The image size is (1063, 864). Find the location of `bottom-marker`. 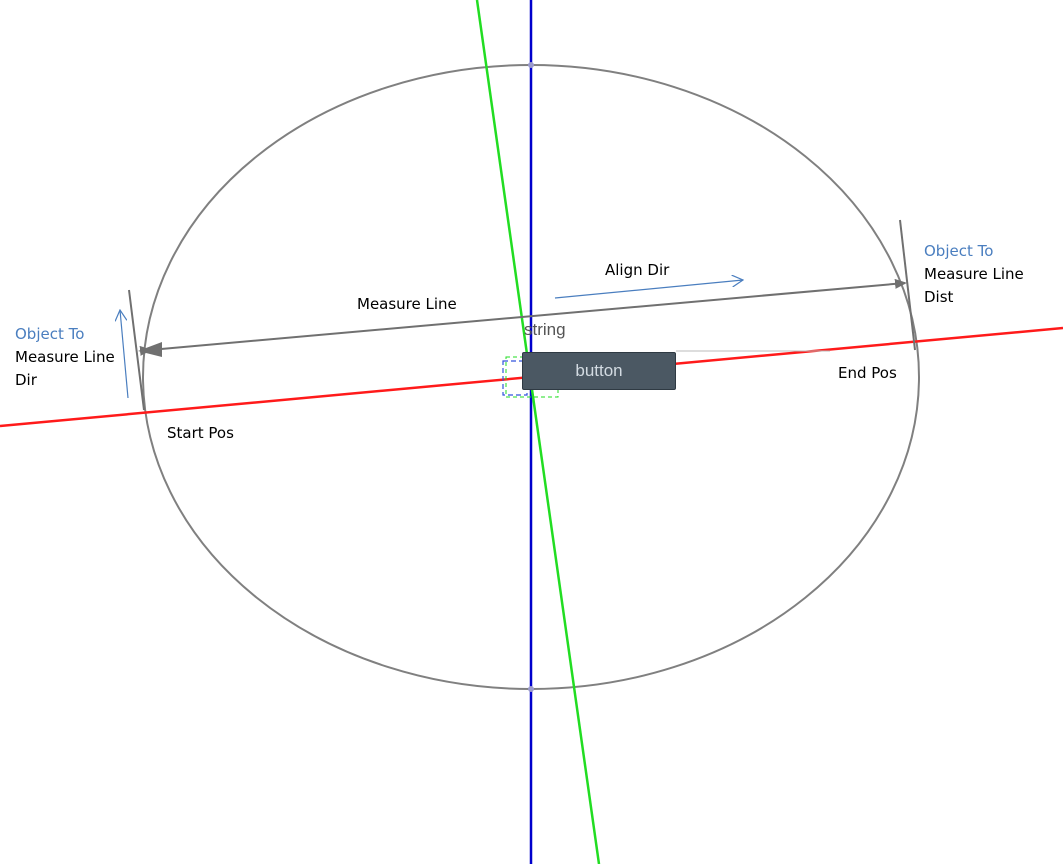

bottom-marker is located at coordinates (531, 689).